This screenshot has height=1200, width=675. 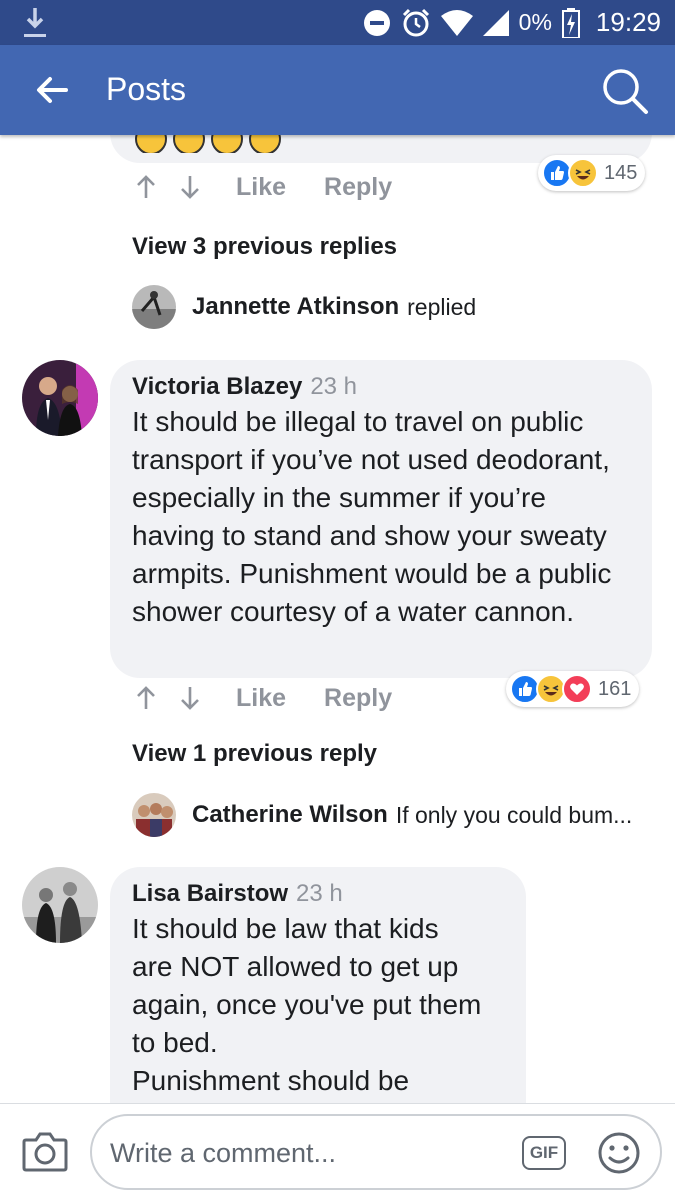 What do you see at coordinates (208, 144) in the screenshot?
I see `emoji-row` at bounding box center [208, 144].